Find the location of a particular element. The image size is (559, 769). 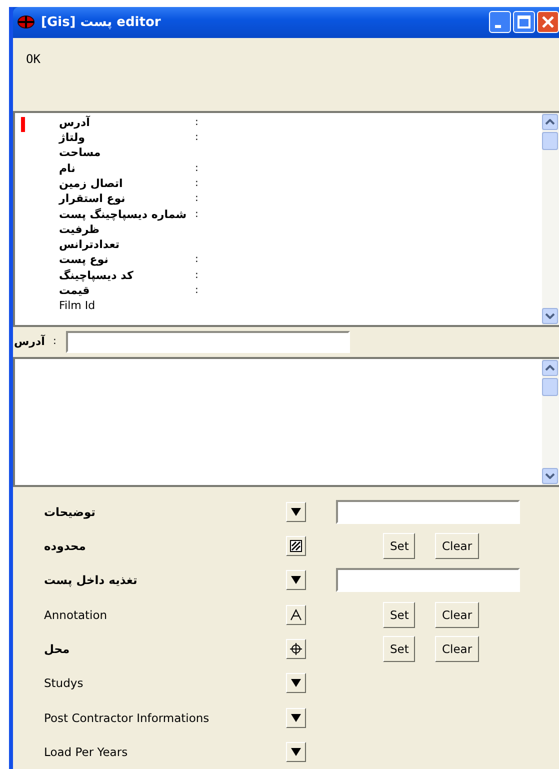

window-title: [Gis] پست editor is located at coordinates (101, 22).